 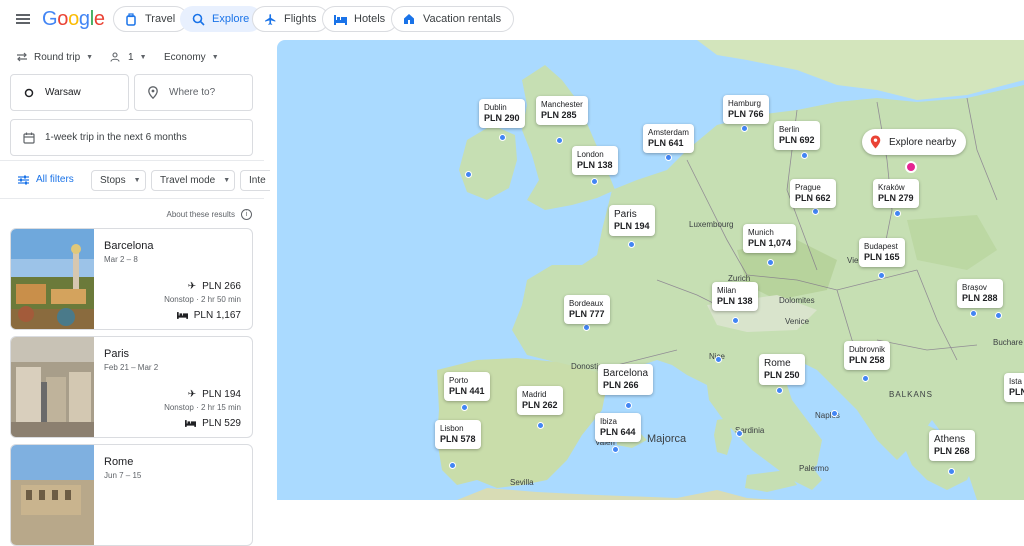 I want to click on map-pin-dubrovnik: Dubrovnik PLN 258, so click(x=867, y=355).